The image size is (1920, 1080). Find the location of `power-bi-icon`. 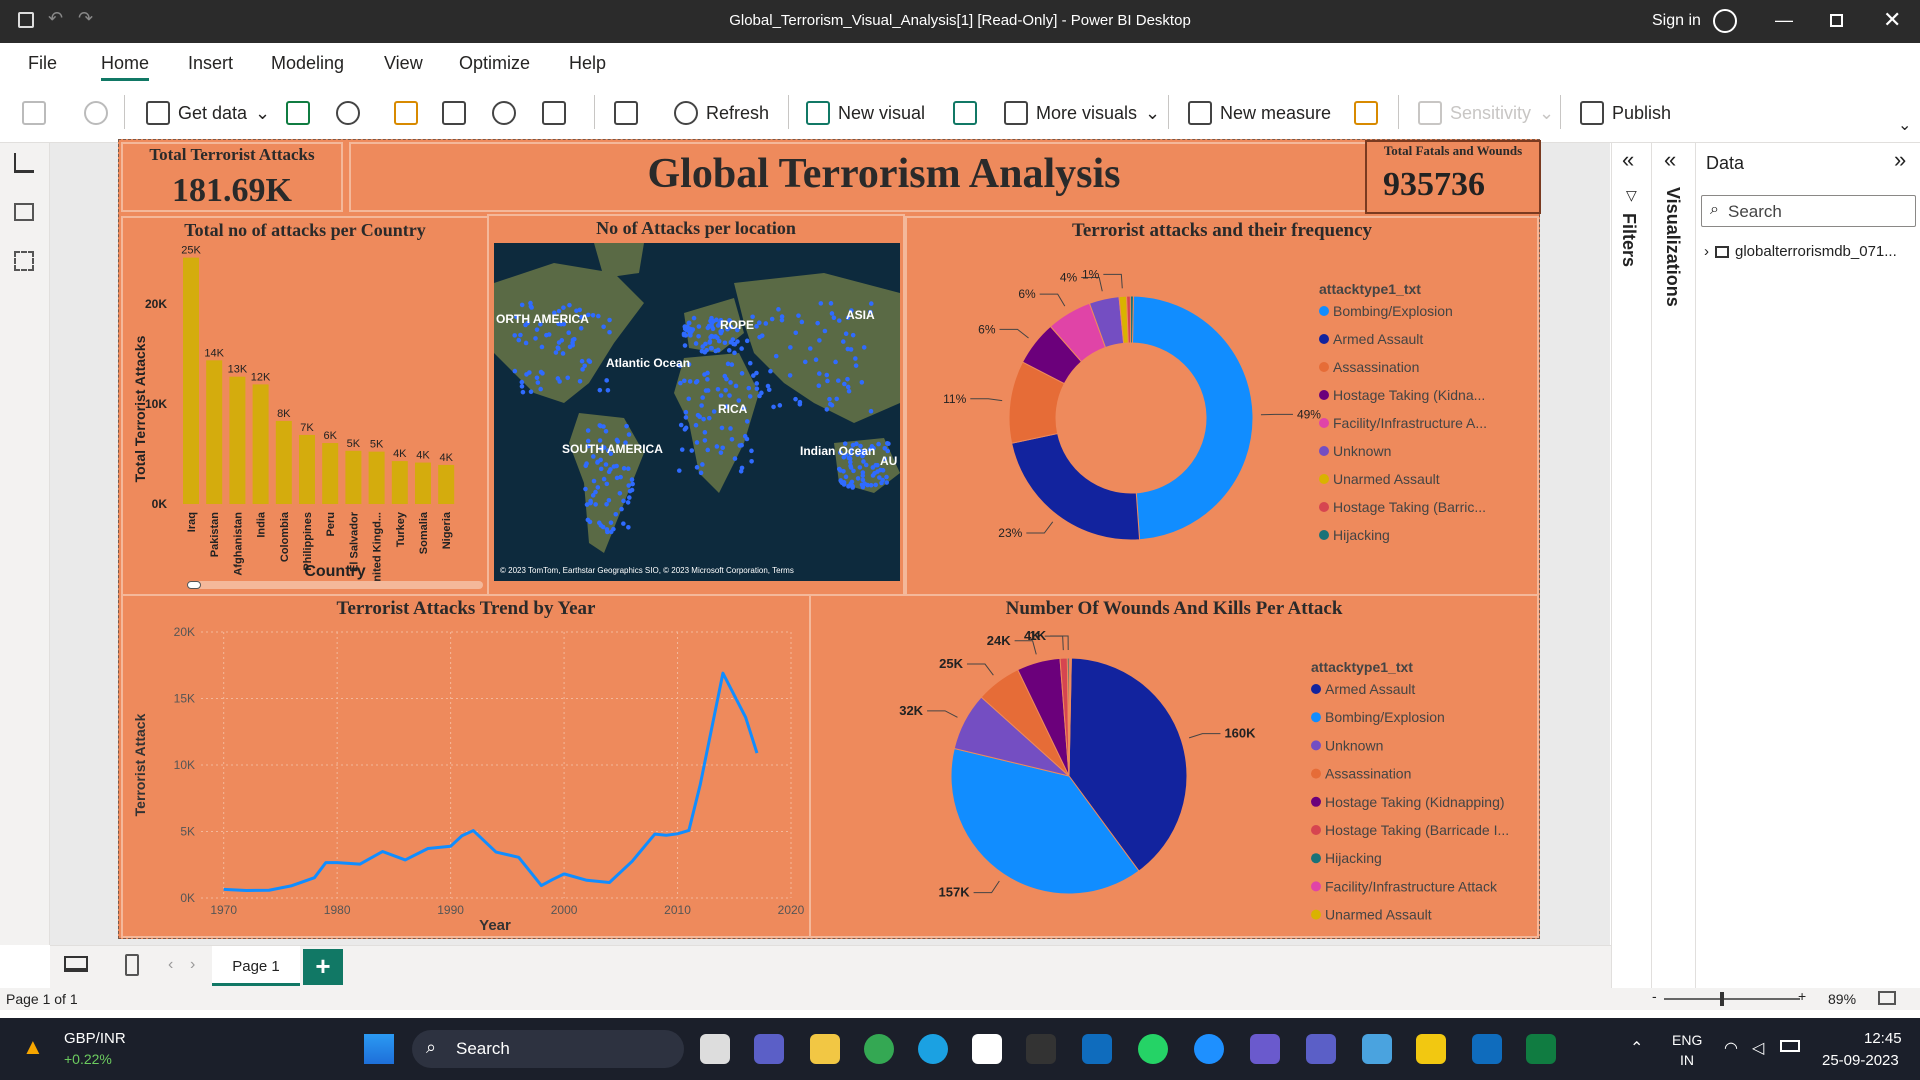

power-bi-icon is located at coordinates (1431, 1049).